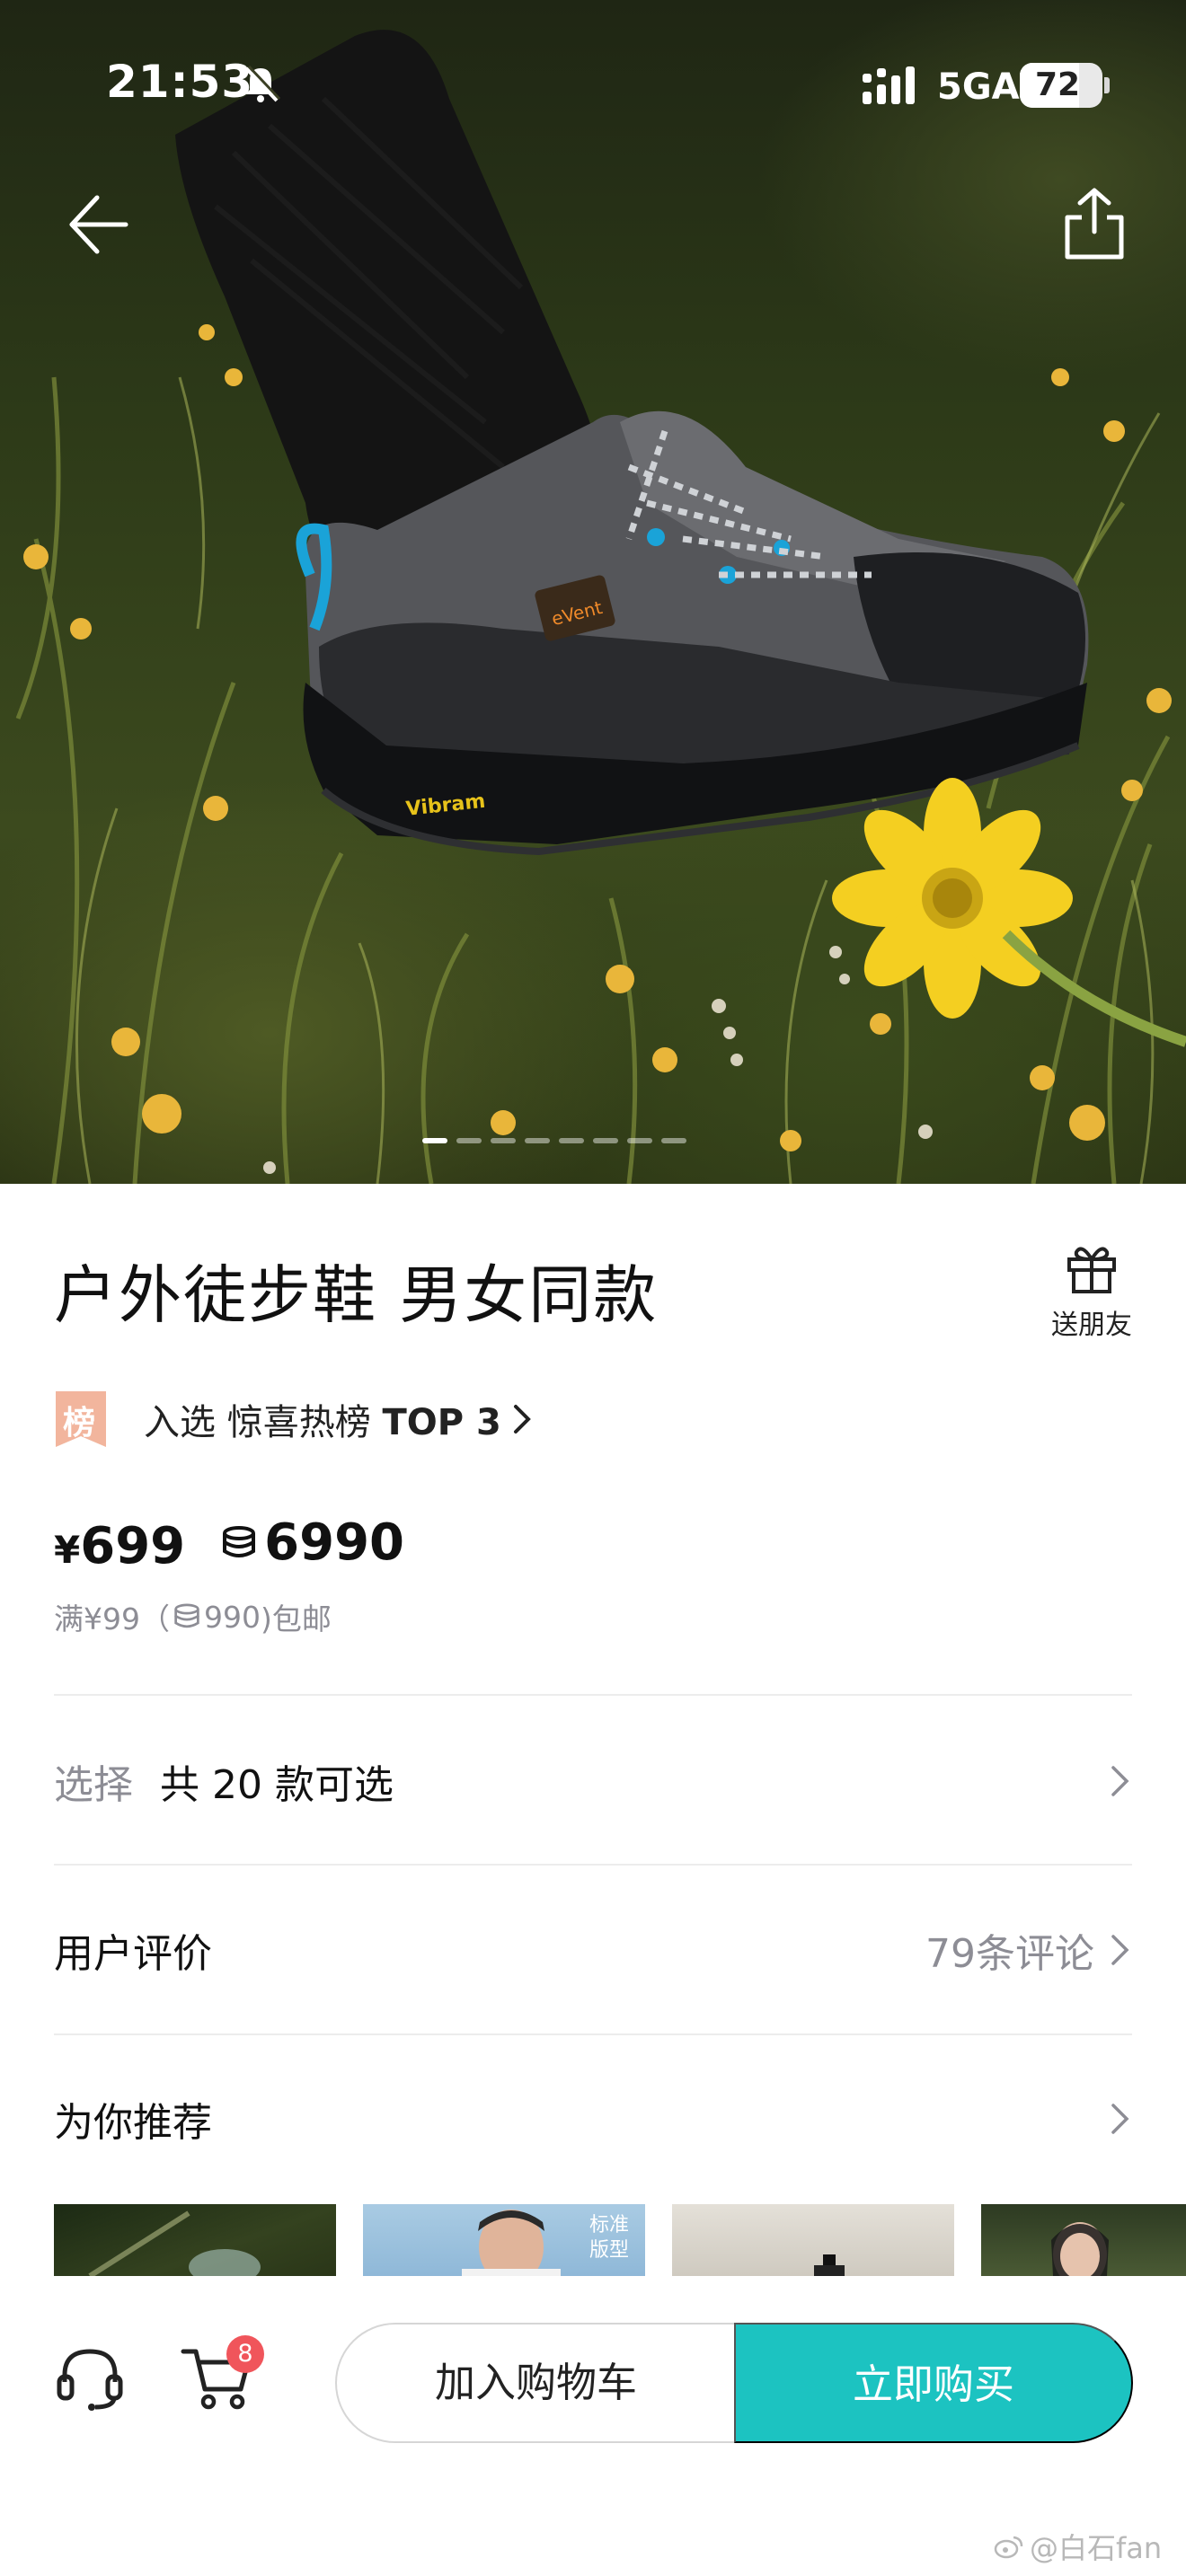  I want to click on cart-badge: 8, so click(245, 2354).